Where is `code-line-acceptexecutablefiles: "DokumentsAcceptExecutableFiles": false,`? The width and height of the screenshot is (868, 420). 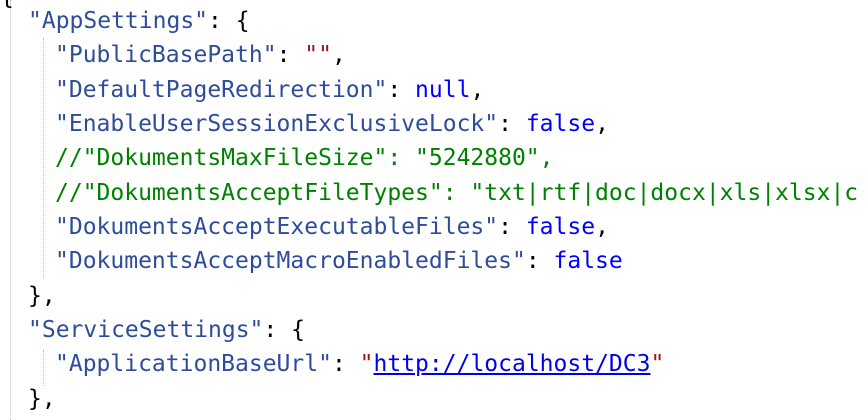 code-line-acceptexecutablefiles: "DokumentsAcceptExecutableFiles": false, is located at coordinates (304, 227).